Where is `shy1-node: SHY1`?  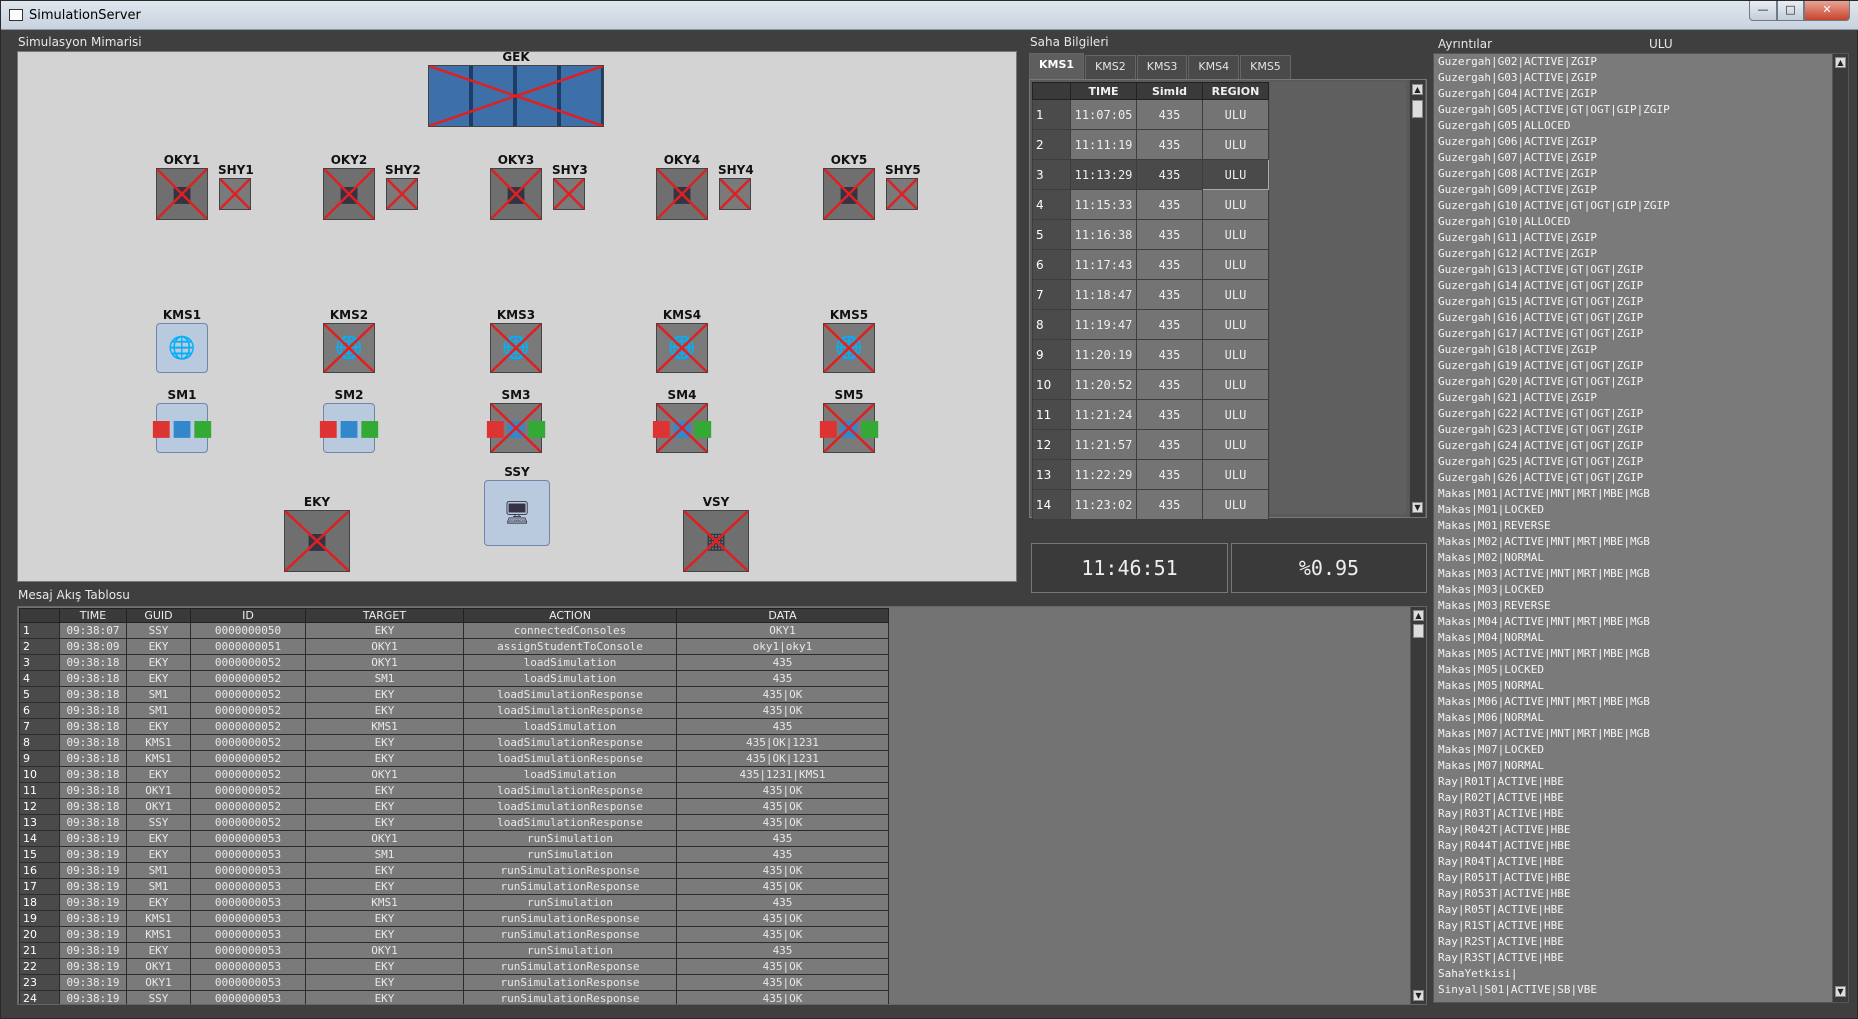 shy1-node: SHY1 is located at coordinates (236, 186).